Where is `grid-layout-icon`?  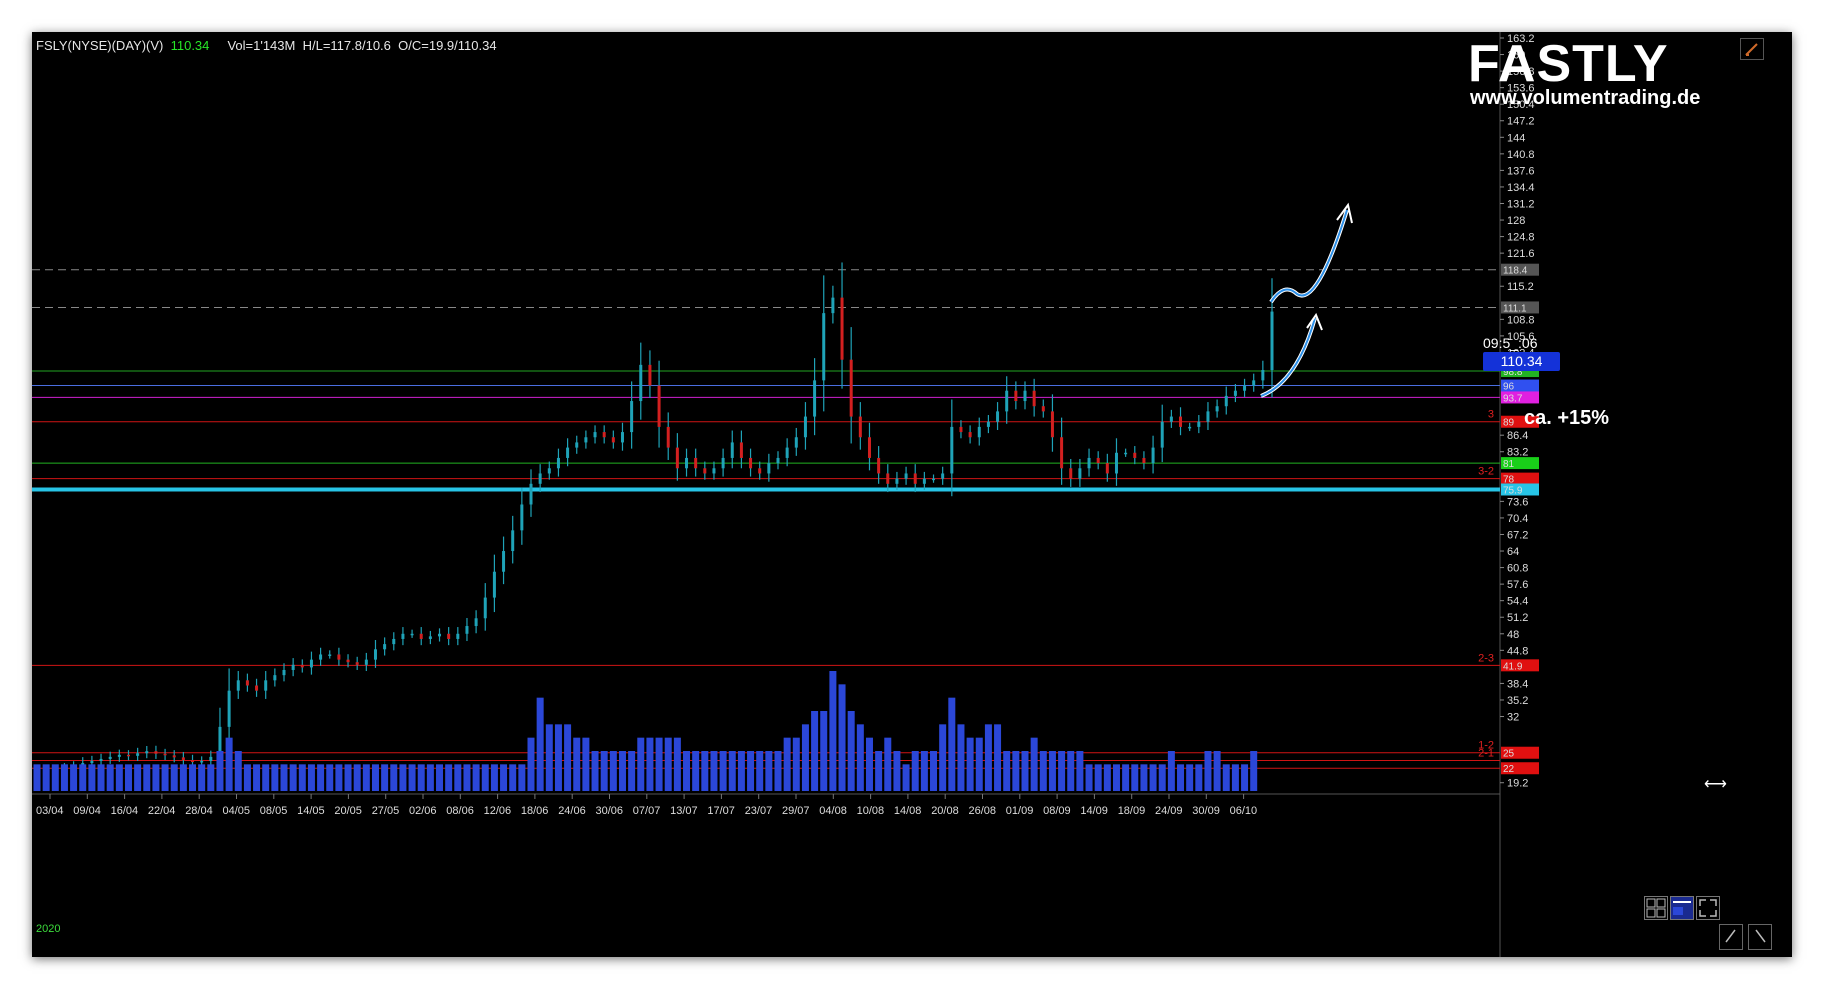 grid-layout-icon is located at coordinates (1656, 908).